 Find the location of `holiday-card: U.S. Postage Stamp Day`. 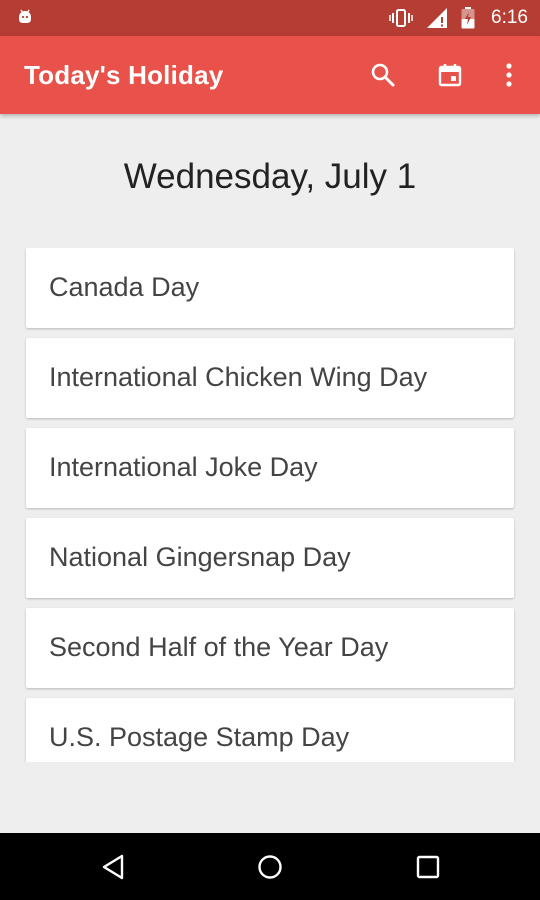

holiday-card: U.S. Postage Stamp Day is located at coordinates (270, 730).